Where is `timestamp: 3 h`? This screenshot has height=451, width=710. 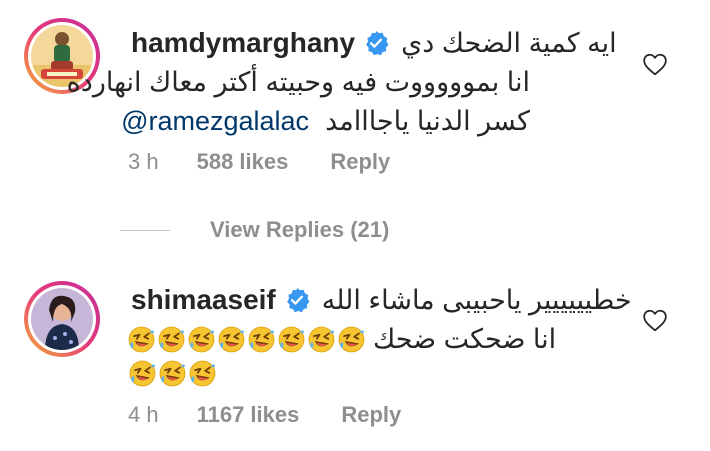
timestamp: 3 h is located at coordinates (143, 161).